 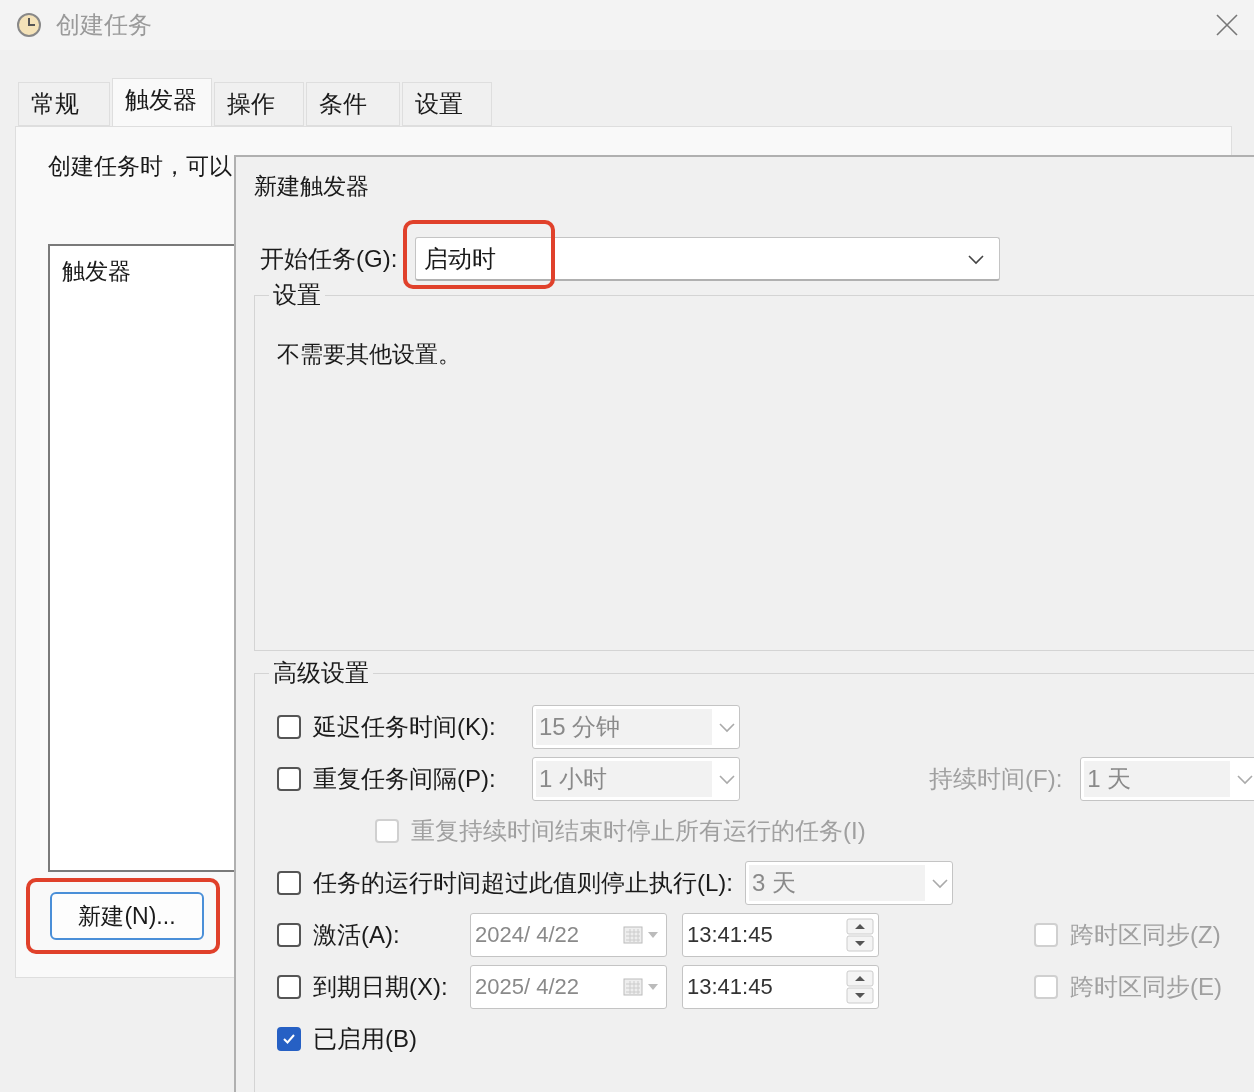 I want to click on start-task-label: 开始任务(G):, so click(x=329, y=259).